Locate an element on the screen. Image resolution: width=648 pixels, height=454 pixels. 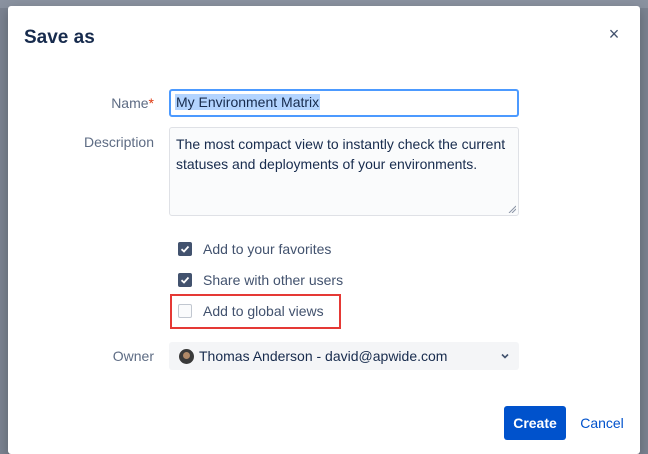
share-checkbox is located at coordinates (185, 280).